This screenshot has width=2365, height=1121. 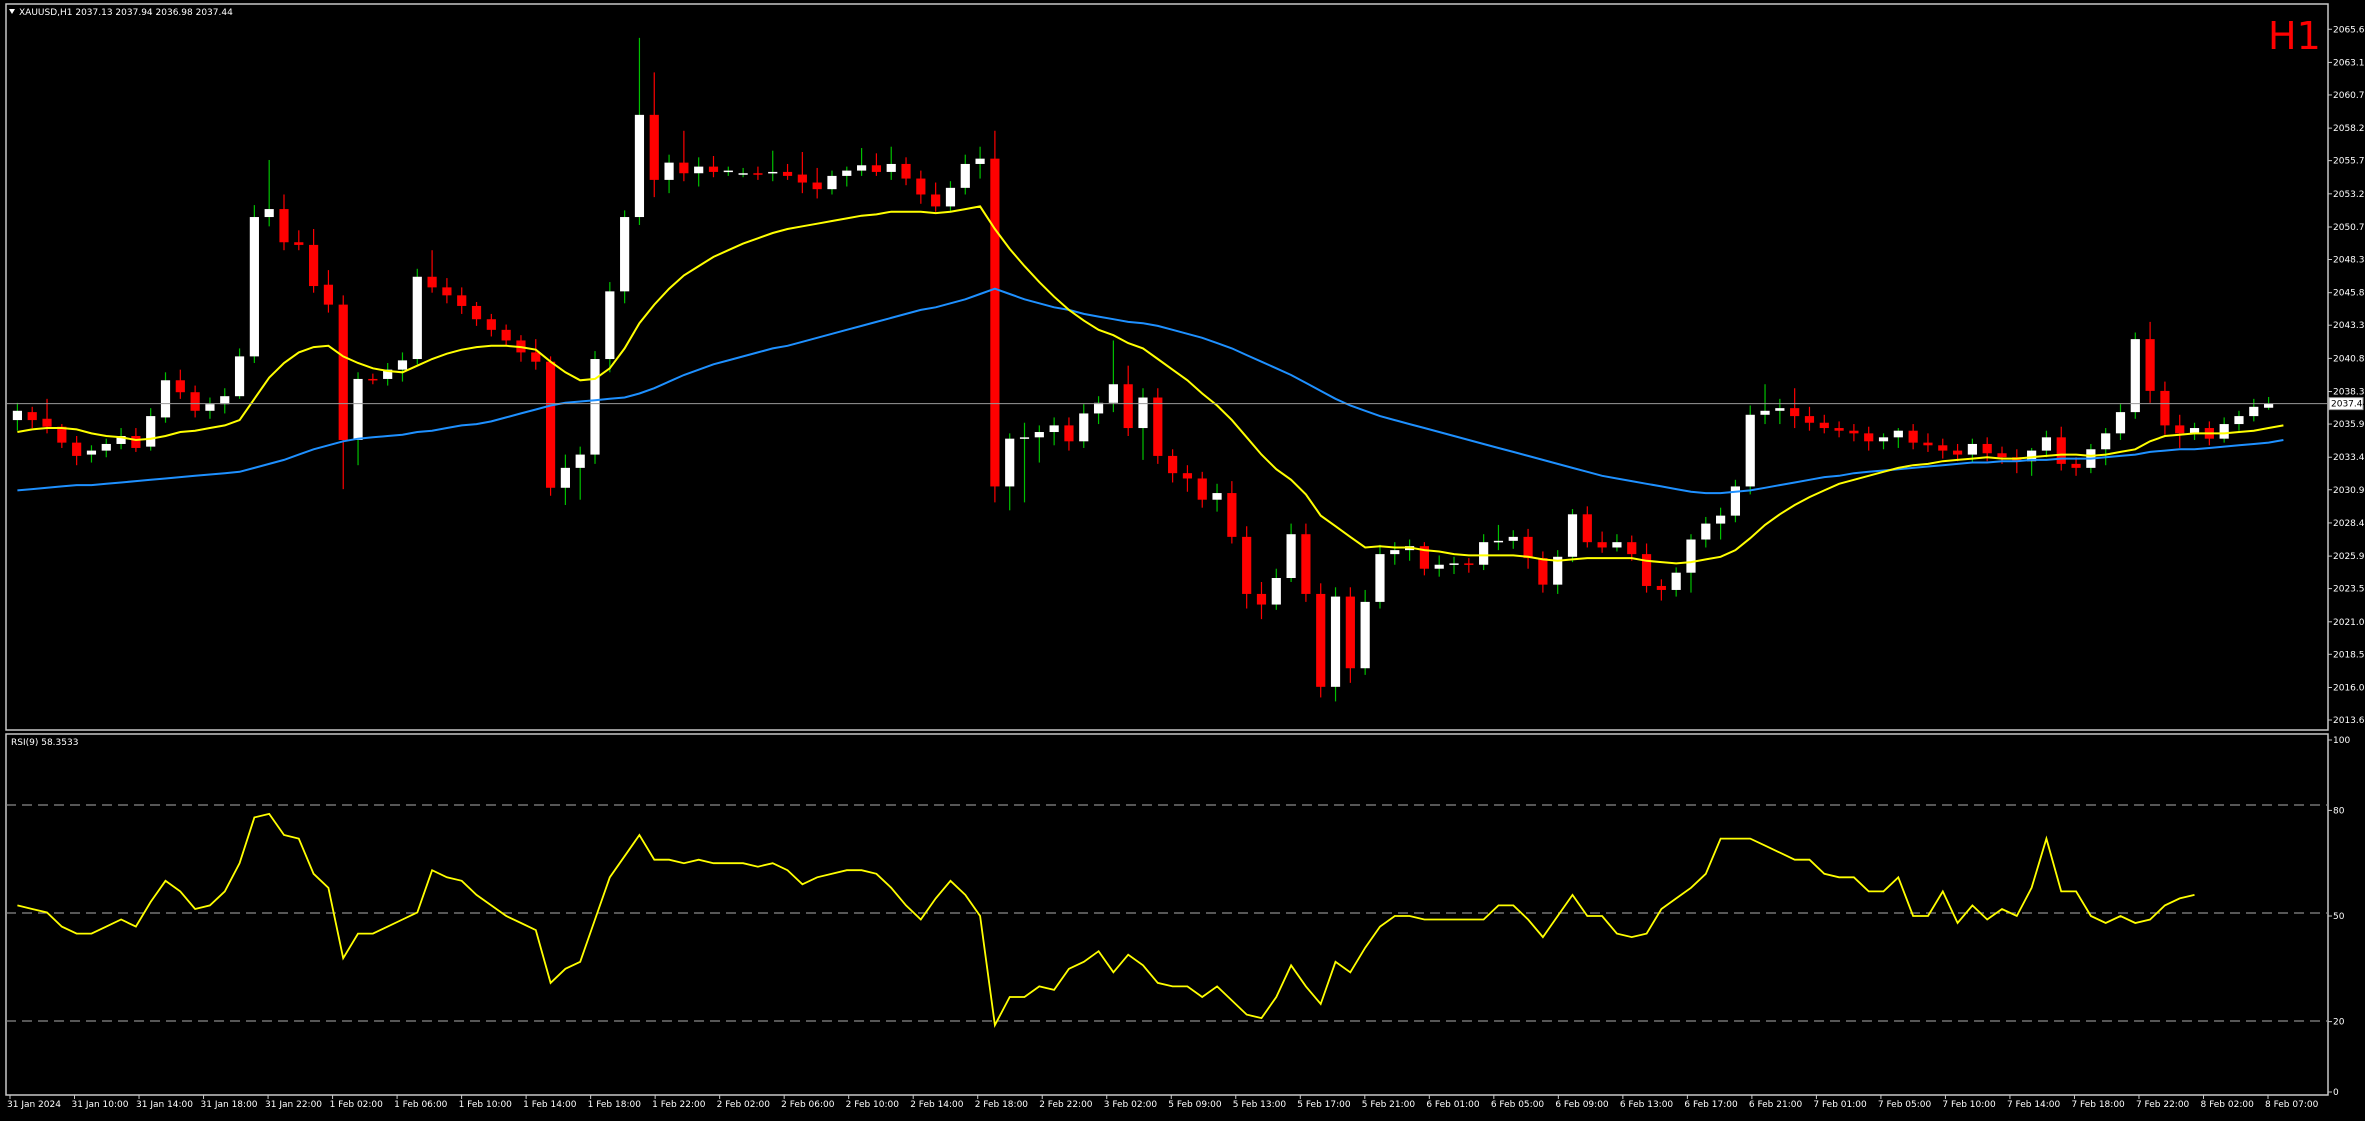 What do you see at coordinates (2227, 1105) in the screenshot?
I see `time-tick-label: 8 Feb 02:00` at bounding box center [2227, 1105].